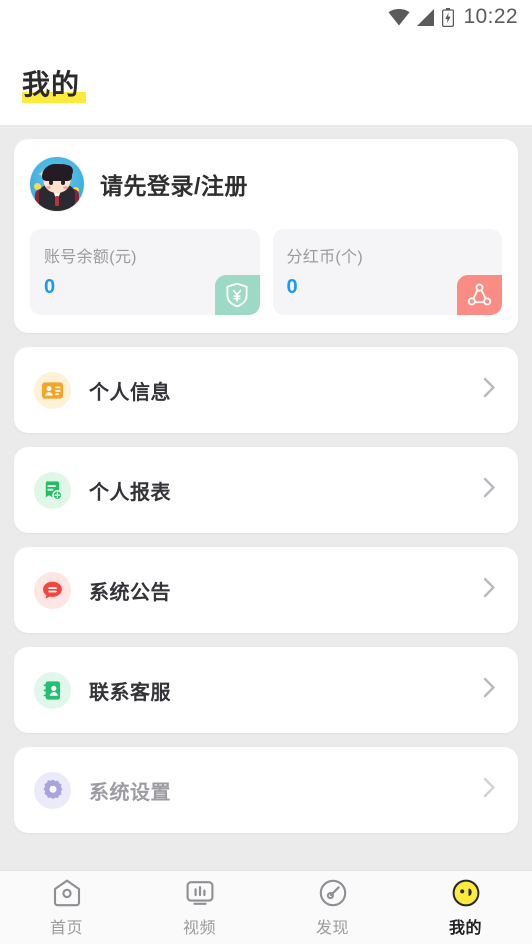  Describe the element at coordinates (66, 928) in the screenshot. I see `tab-label: 首页` at that location.